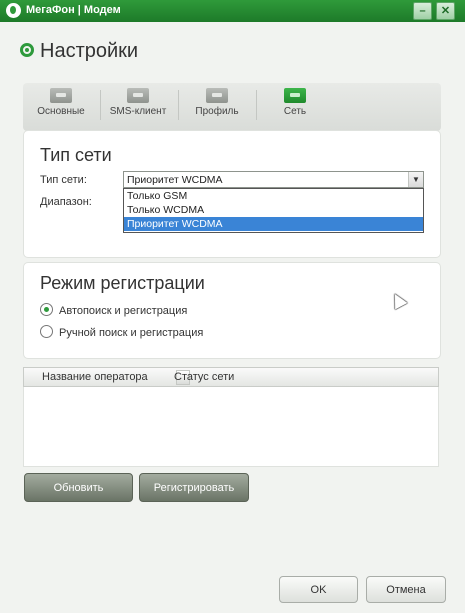 This screenshot has width=465, height=613. Describe the element at coordinates (194, 487) in the screenshot. I see `register-button: Регистрировать` at that location.